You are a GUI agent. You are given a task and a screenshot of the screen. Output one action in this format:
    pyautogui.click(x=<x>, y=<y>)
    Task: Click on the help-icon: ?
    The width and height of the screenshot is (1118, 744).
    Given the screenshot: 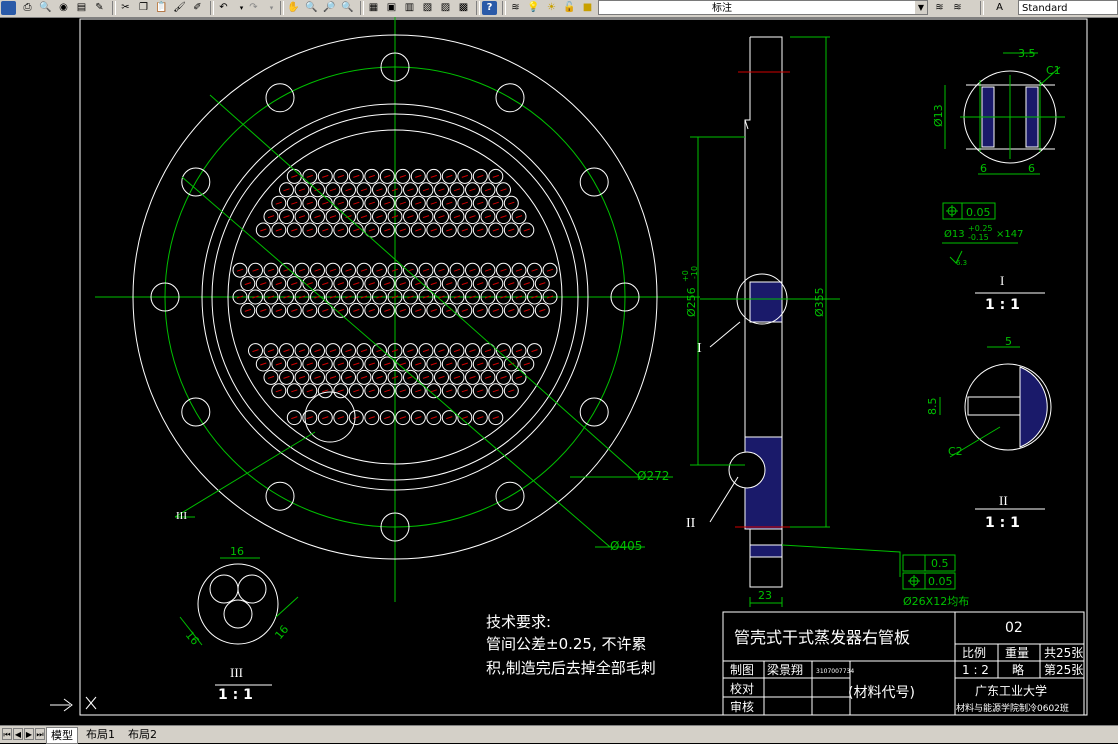 What is the action you would take?
    pyautogui.click(x=489, y=8)
    